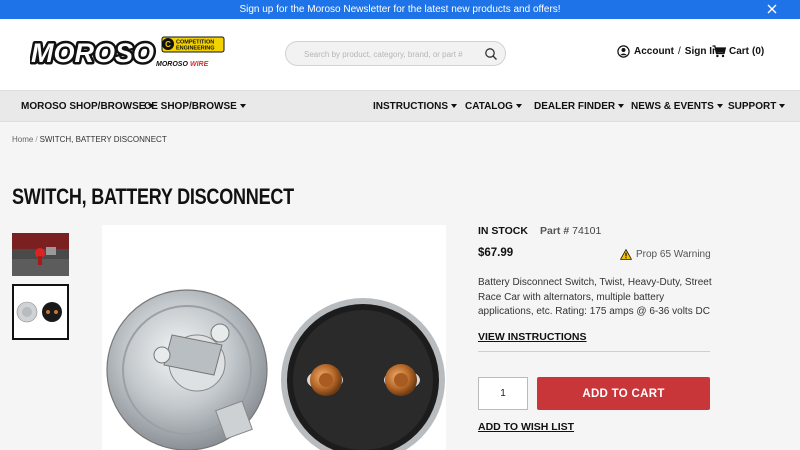 The height and width of the screenshot is (450, 800). What do you see at coordinates (673, 254) in the screenshot?
I see `prop65-label: Prop 65 Warning` at bounding box center [673, 254].